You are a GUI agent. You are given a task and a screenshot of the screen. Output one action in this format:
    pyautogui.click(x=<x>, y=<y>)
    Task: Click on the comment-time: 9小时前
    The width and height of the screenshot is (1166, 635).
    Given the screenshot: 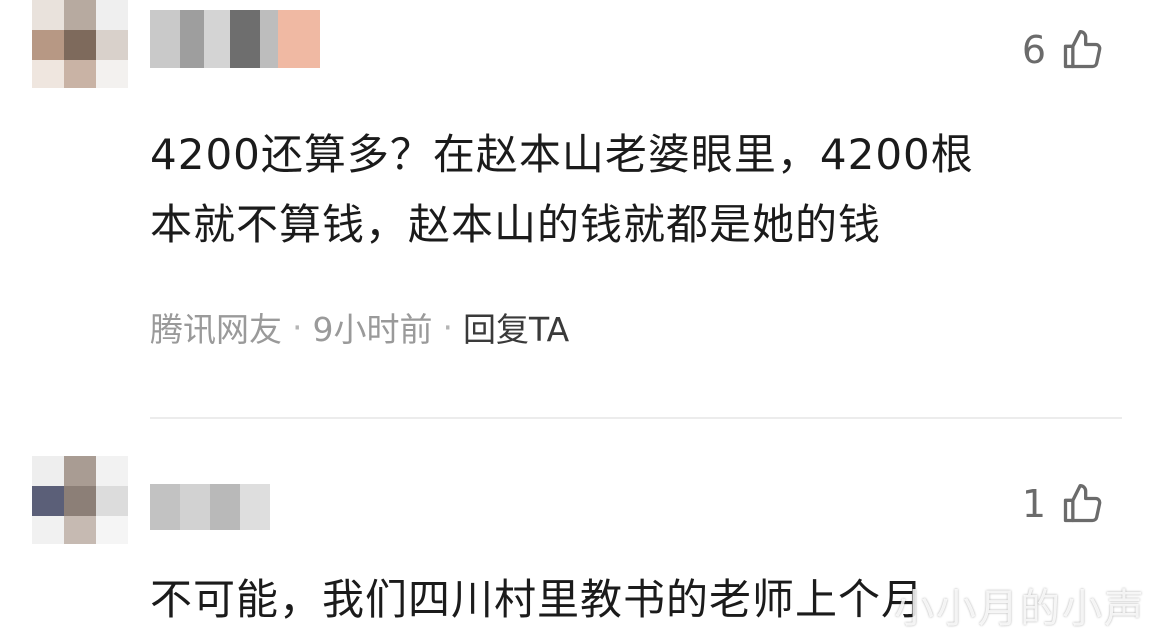 What is the action you would take?
    pyautogui.click(x=372, y=329)
    